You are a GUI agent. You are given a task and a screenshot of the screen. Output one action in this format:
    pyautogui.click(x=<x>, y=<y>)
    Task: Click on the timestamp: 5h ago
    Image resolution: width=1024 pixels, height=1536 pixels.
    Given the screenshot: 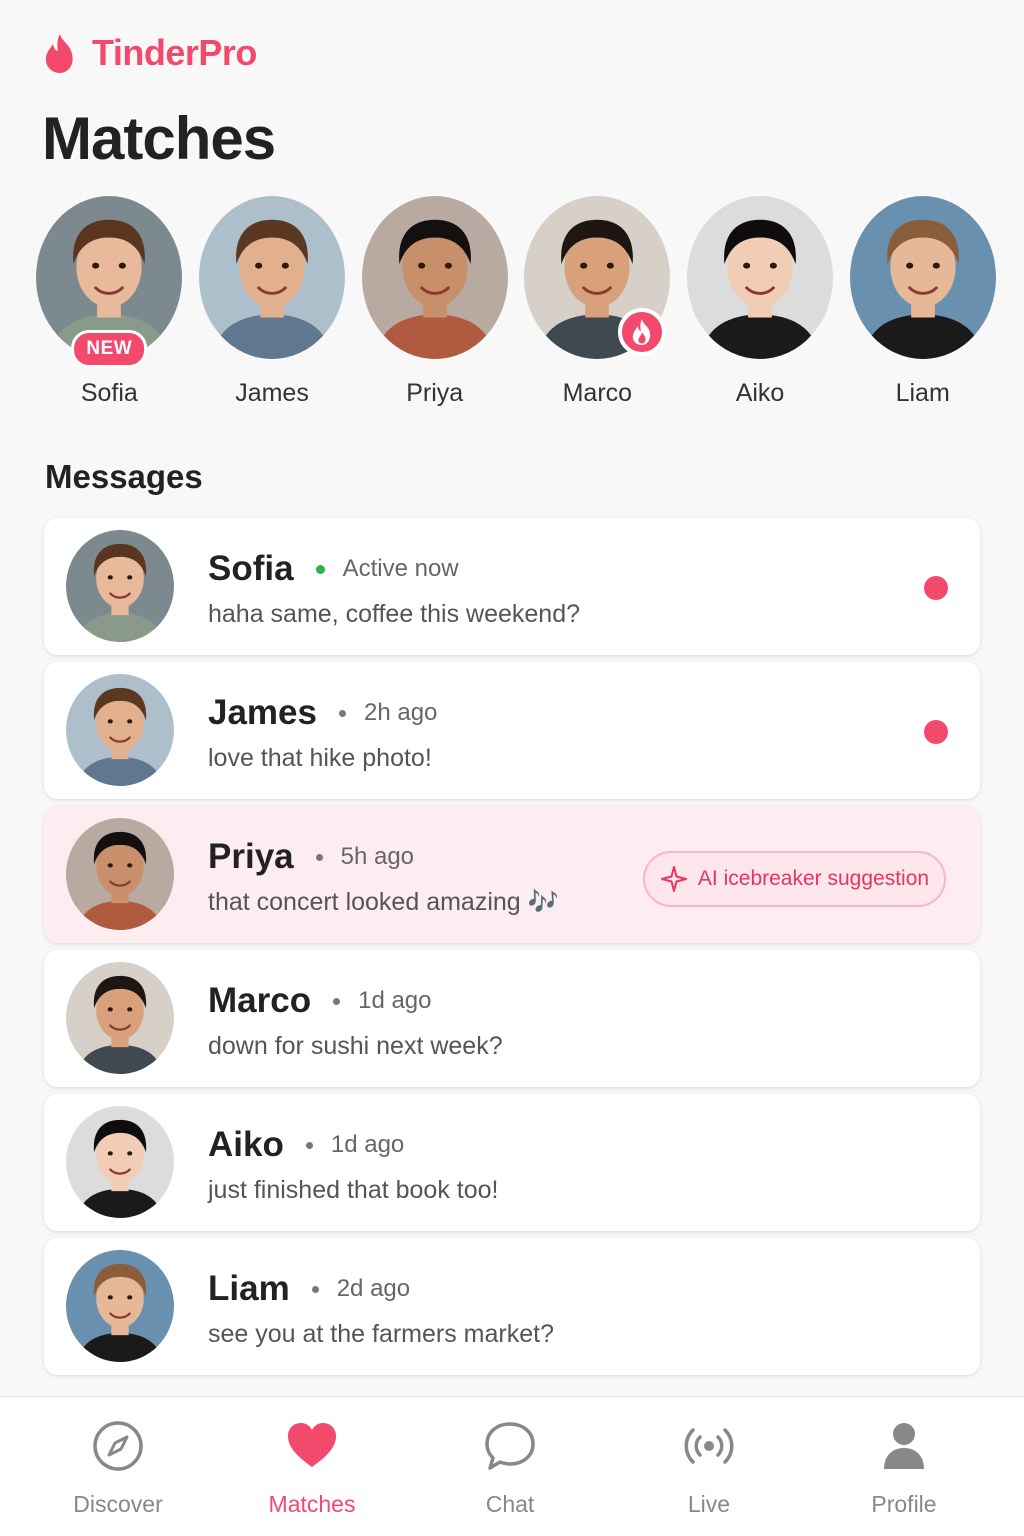 What is the action you would take?
    pyautogui.click(x=377, y=856)
    